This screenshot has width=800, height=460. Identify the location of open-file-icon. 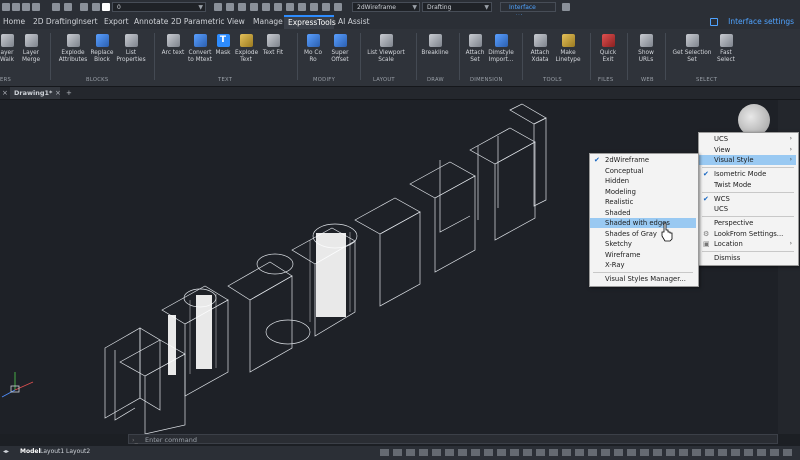
(16, 7).